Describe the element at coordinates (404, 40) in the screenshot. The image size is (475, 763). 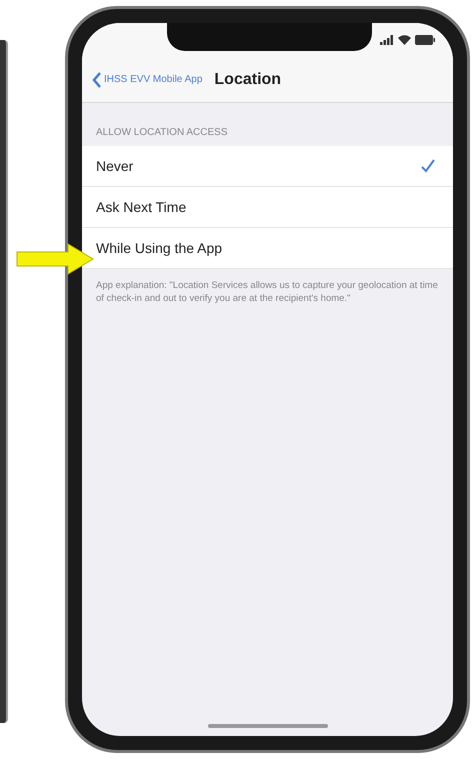
I see `wifi-icon` at that location.